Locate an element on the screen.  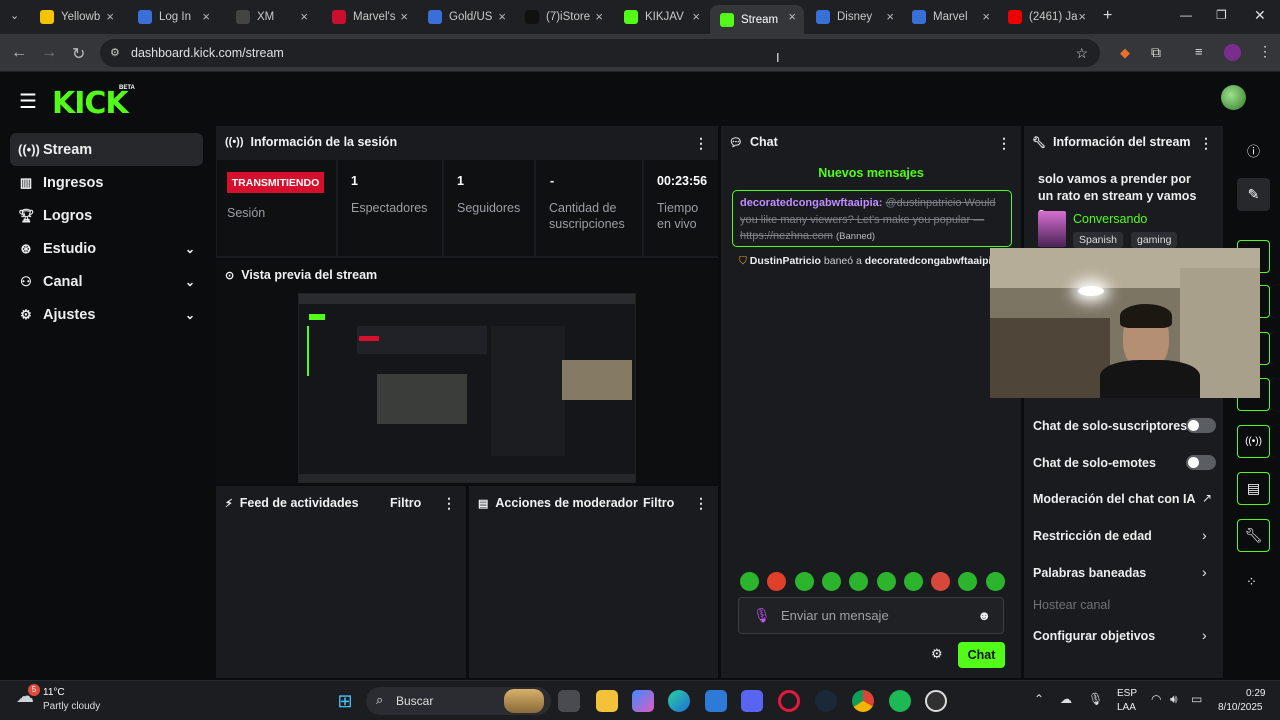
file-explorer-icon is located at coordinates (607, 701).